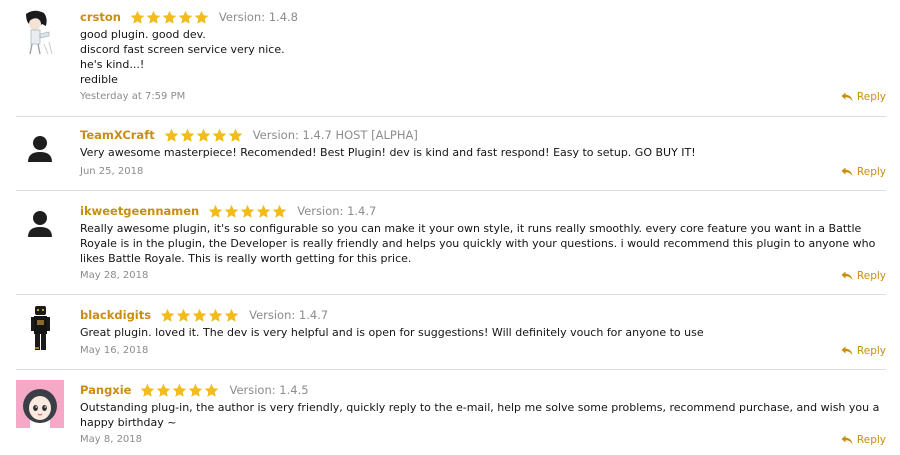  Describe the element at coordinates (111, 440) in the screenshot. I see `review-date: May 8, 2018` at that location.